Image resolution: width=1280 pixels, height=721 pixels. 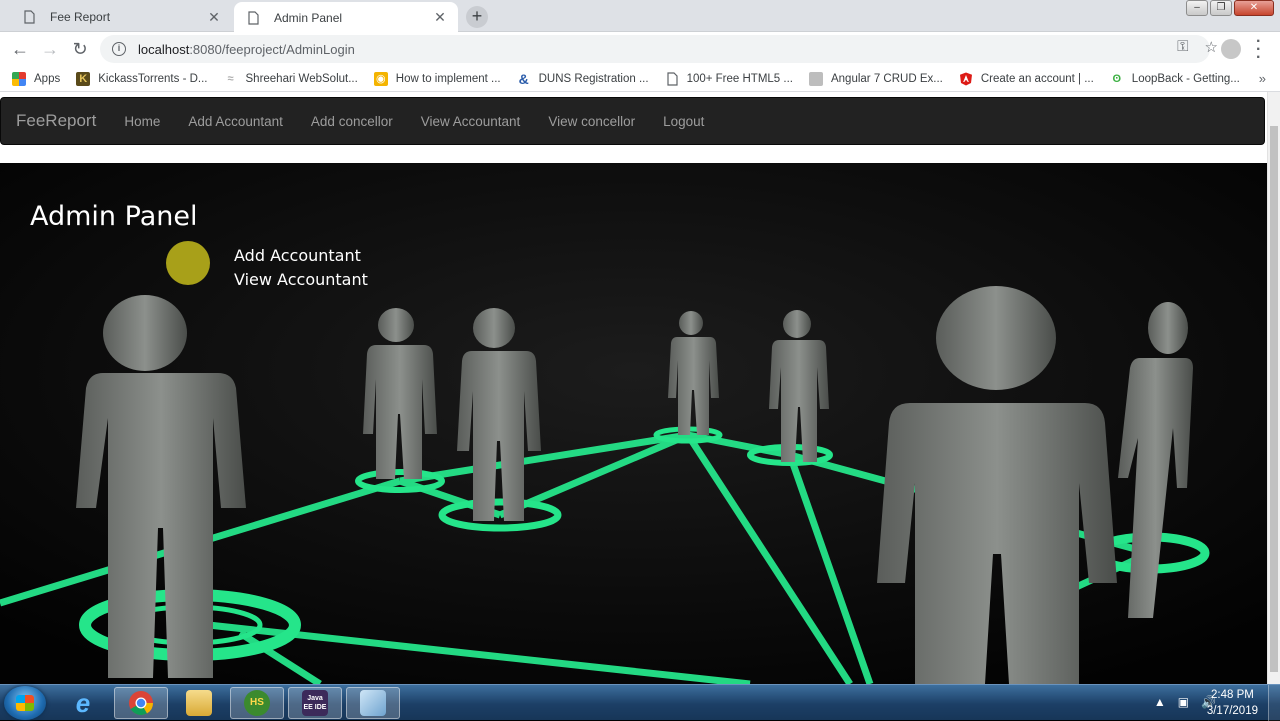 I want to click on avatar, so click(x=1231, y=49).